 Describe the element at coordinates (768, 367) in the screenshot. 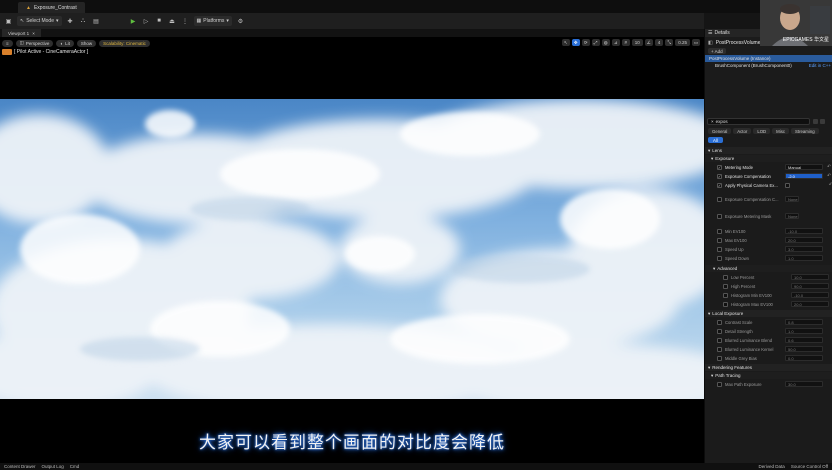

I see `category-rendering-features: ▾ Rendering Features` at that location.